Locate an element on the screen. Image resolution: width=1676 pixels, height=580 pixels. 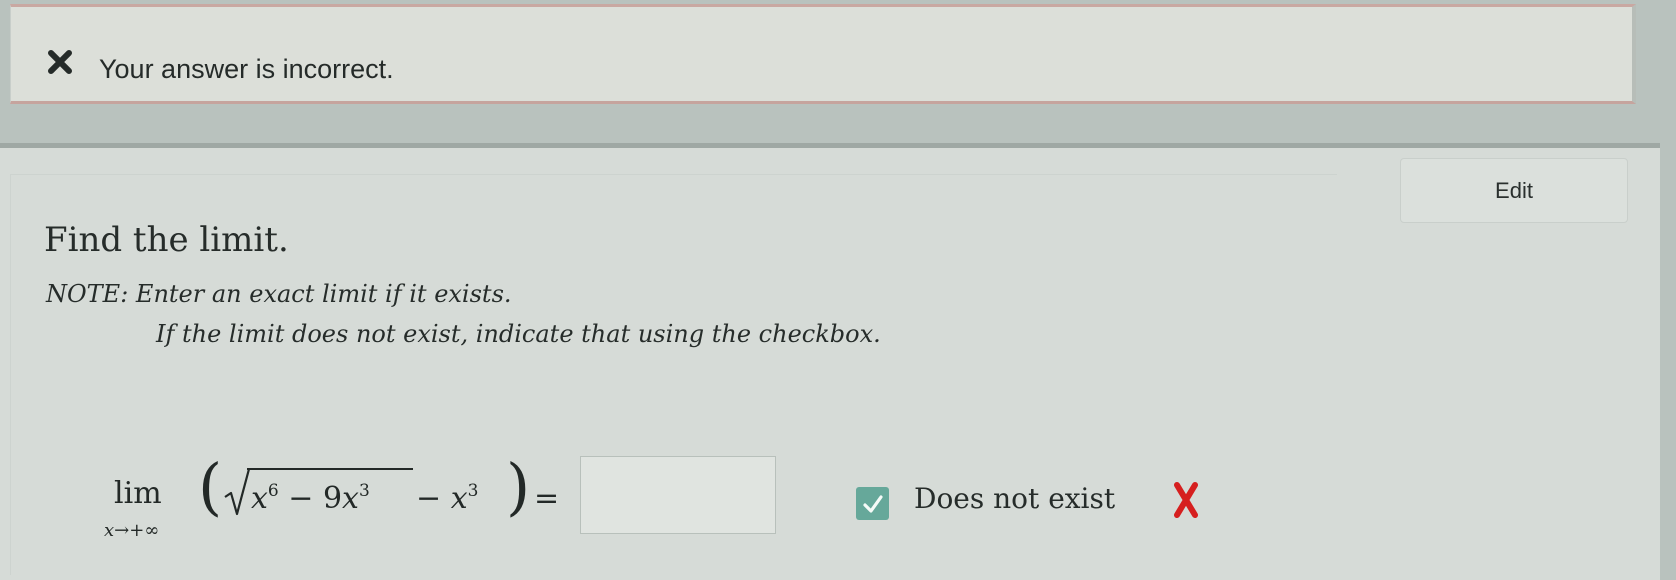
limit-symbol: lim is located at coordinates (138, 493).